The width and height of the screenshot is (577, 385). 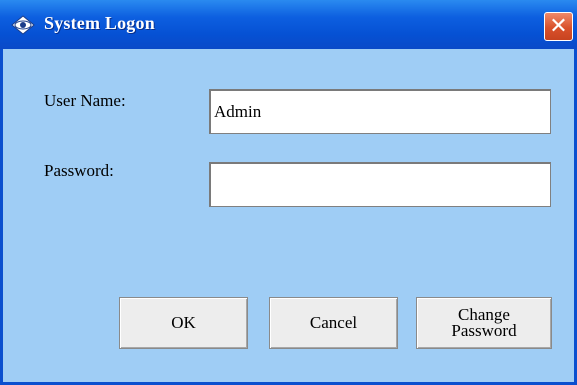 I want to click on ok-button: OK, so click(x=183, y=323).